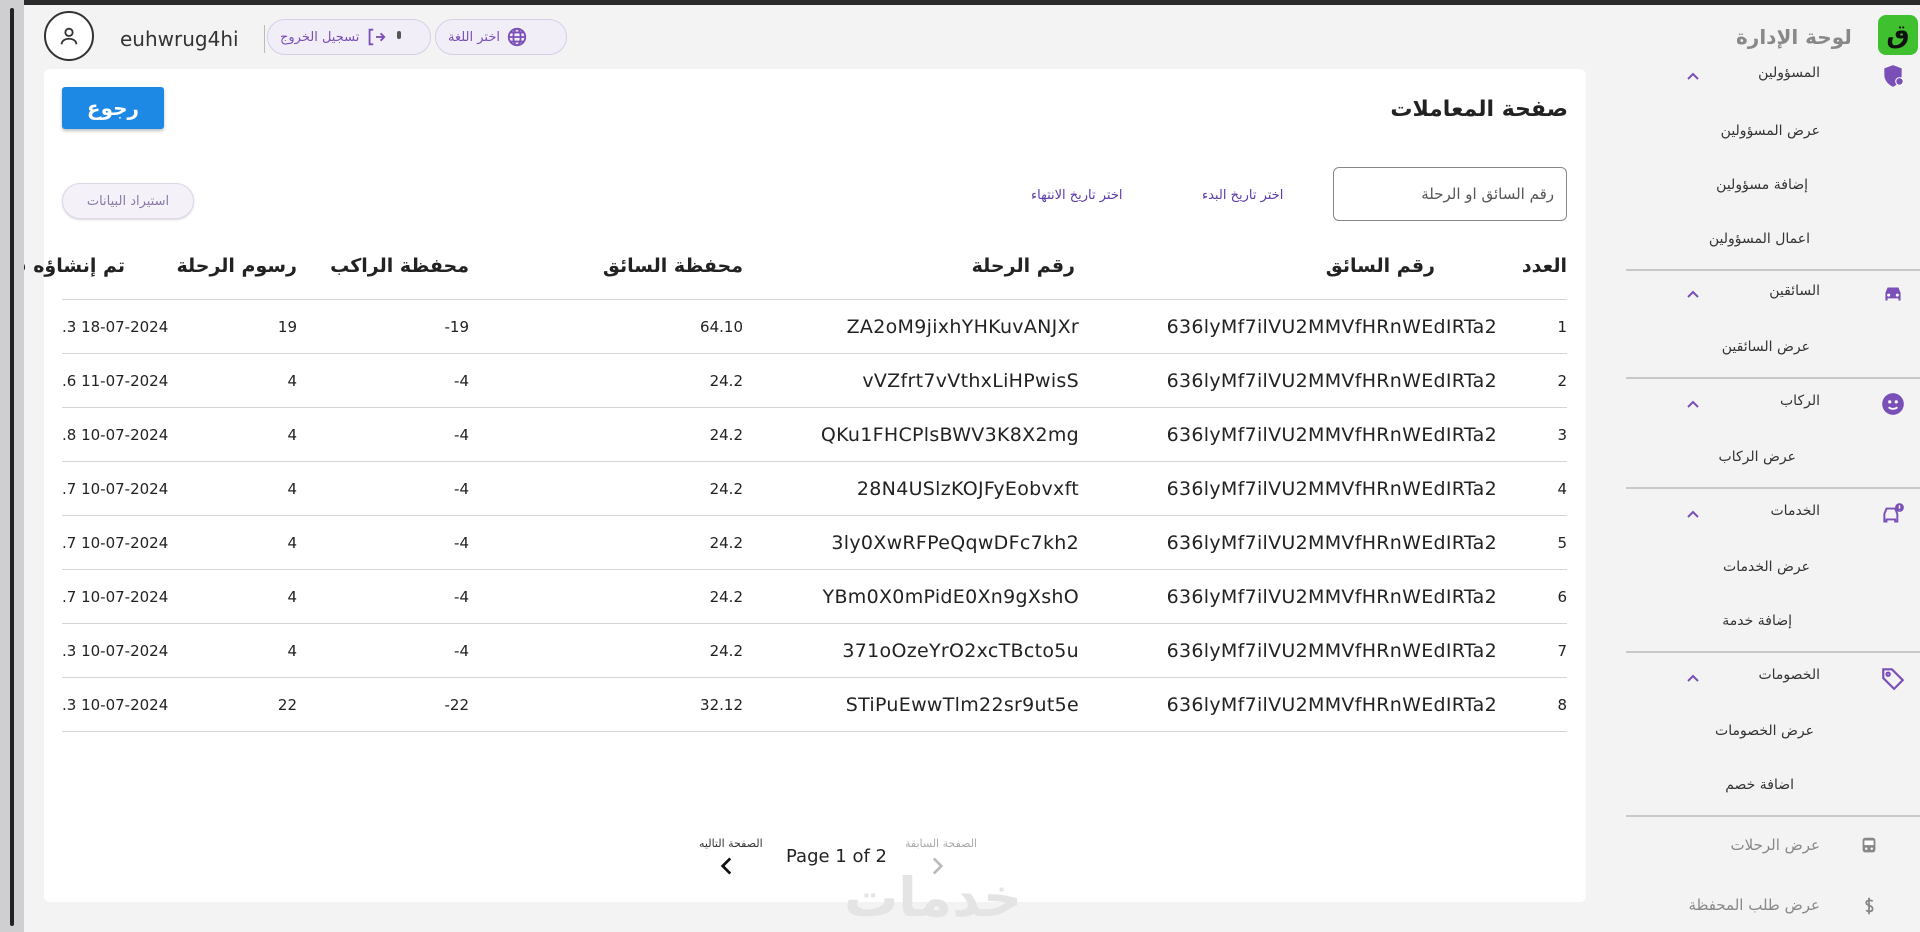 Image resolution: width=1920 pixels, height=932 pixels. Describe the element at coordinates (1869, 906) in the screenshot. I see `dollar-icon` at that location.